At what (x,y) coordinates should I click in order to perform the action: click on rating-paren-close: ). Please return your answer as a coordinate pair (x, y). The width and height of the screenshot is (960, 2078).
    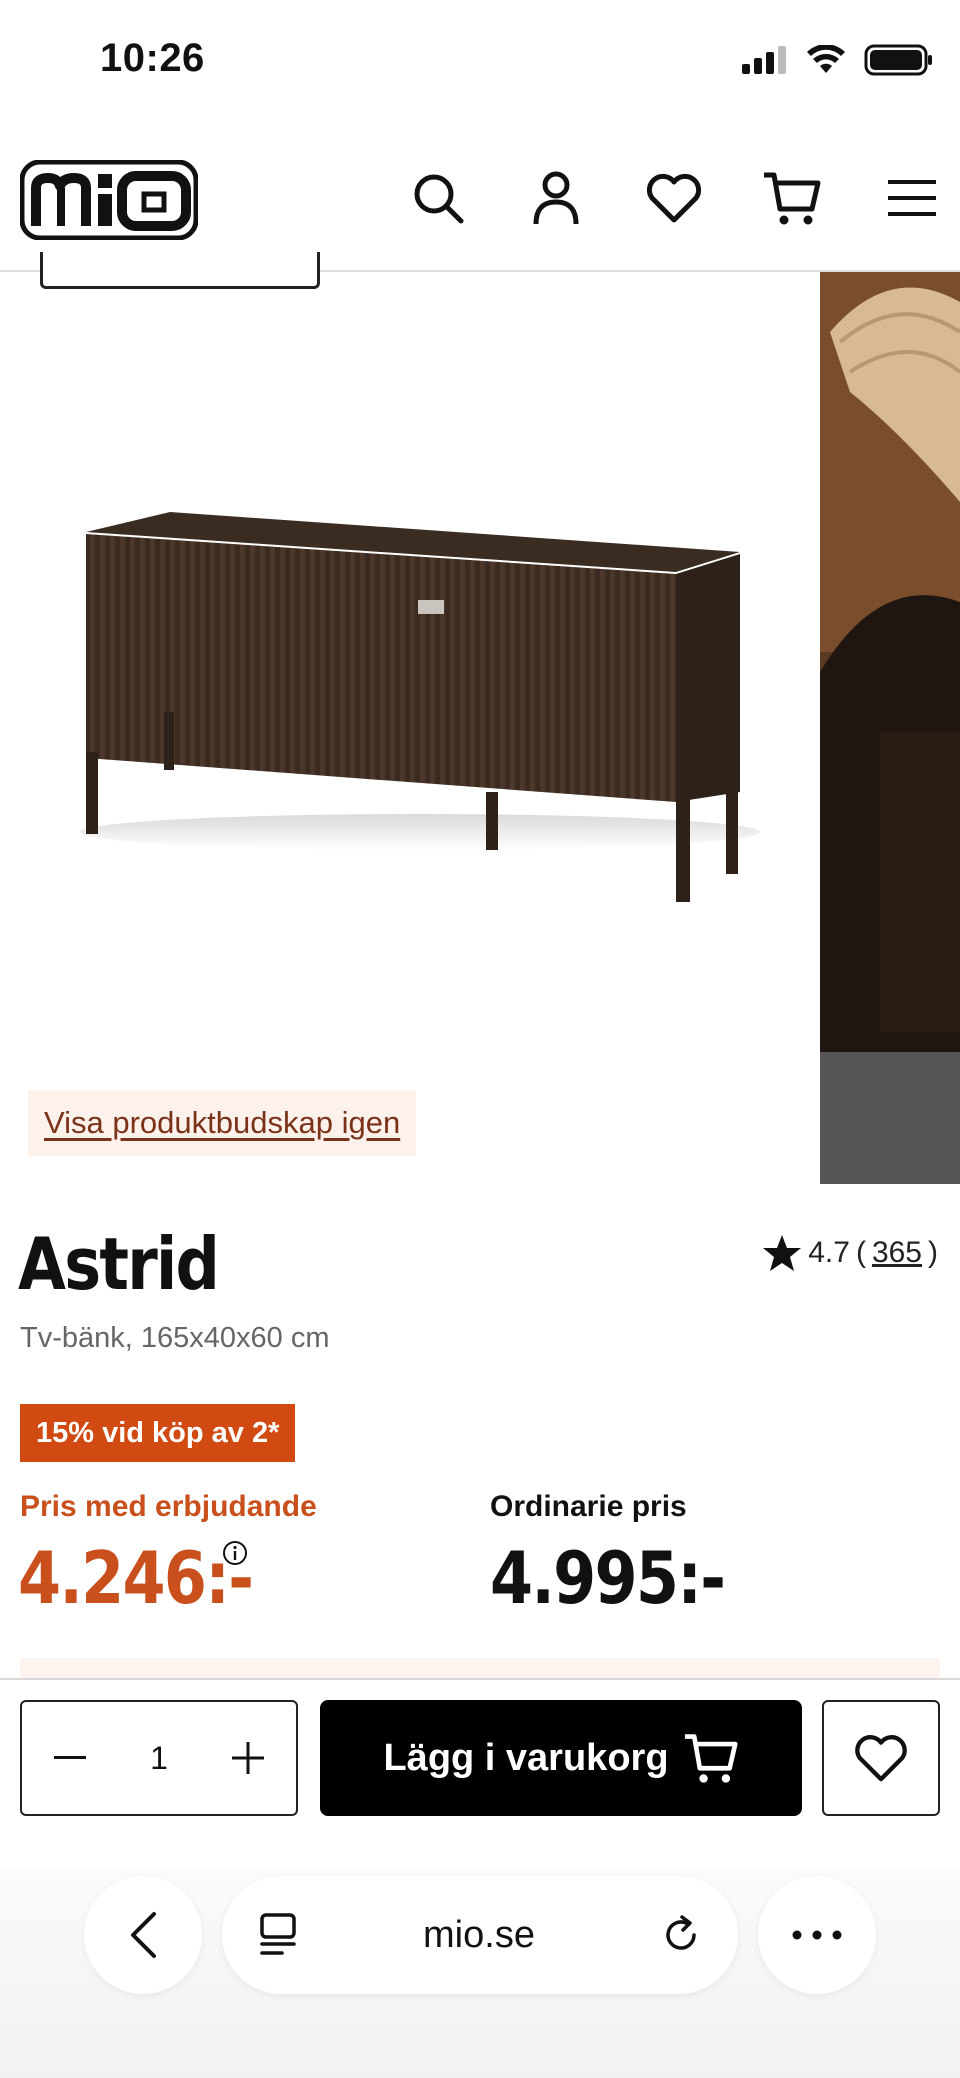
    Looking at the image, I should click on (933, 1252).